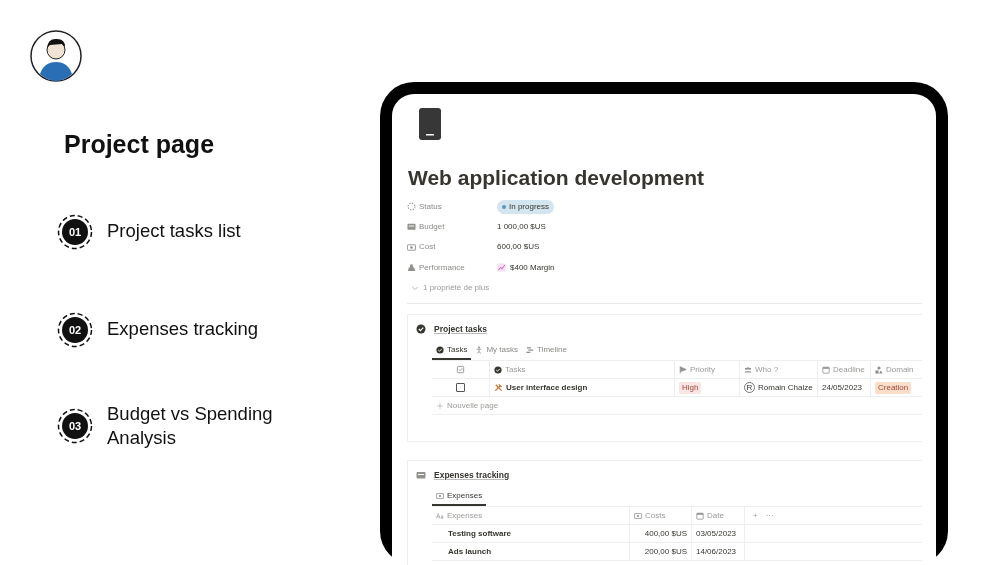 Image resolution: width=1005 pixels, height=565 pixels. Describe the element at coordinates (430, 206) in the screenshot. I see `property-name: Status` at that location.